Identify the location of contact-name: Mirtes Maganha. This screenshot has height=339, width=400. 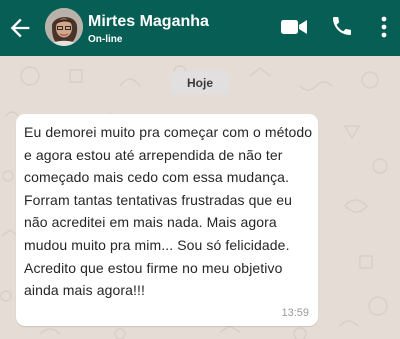
(148, 22).